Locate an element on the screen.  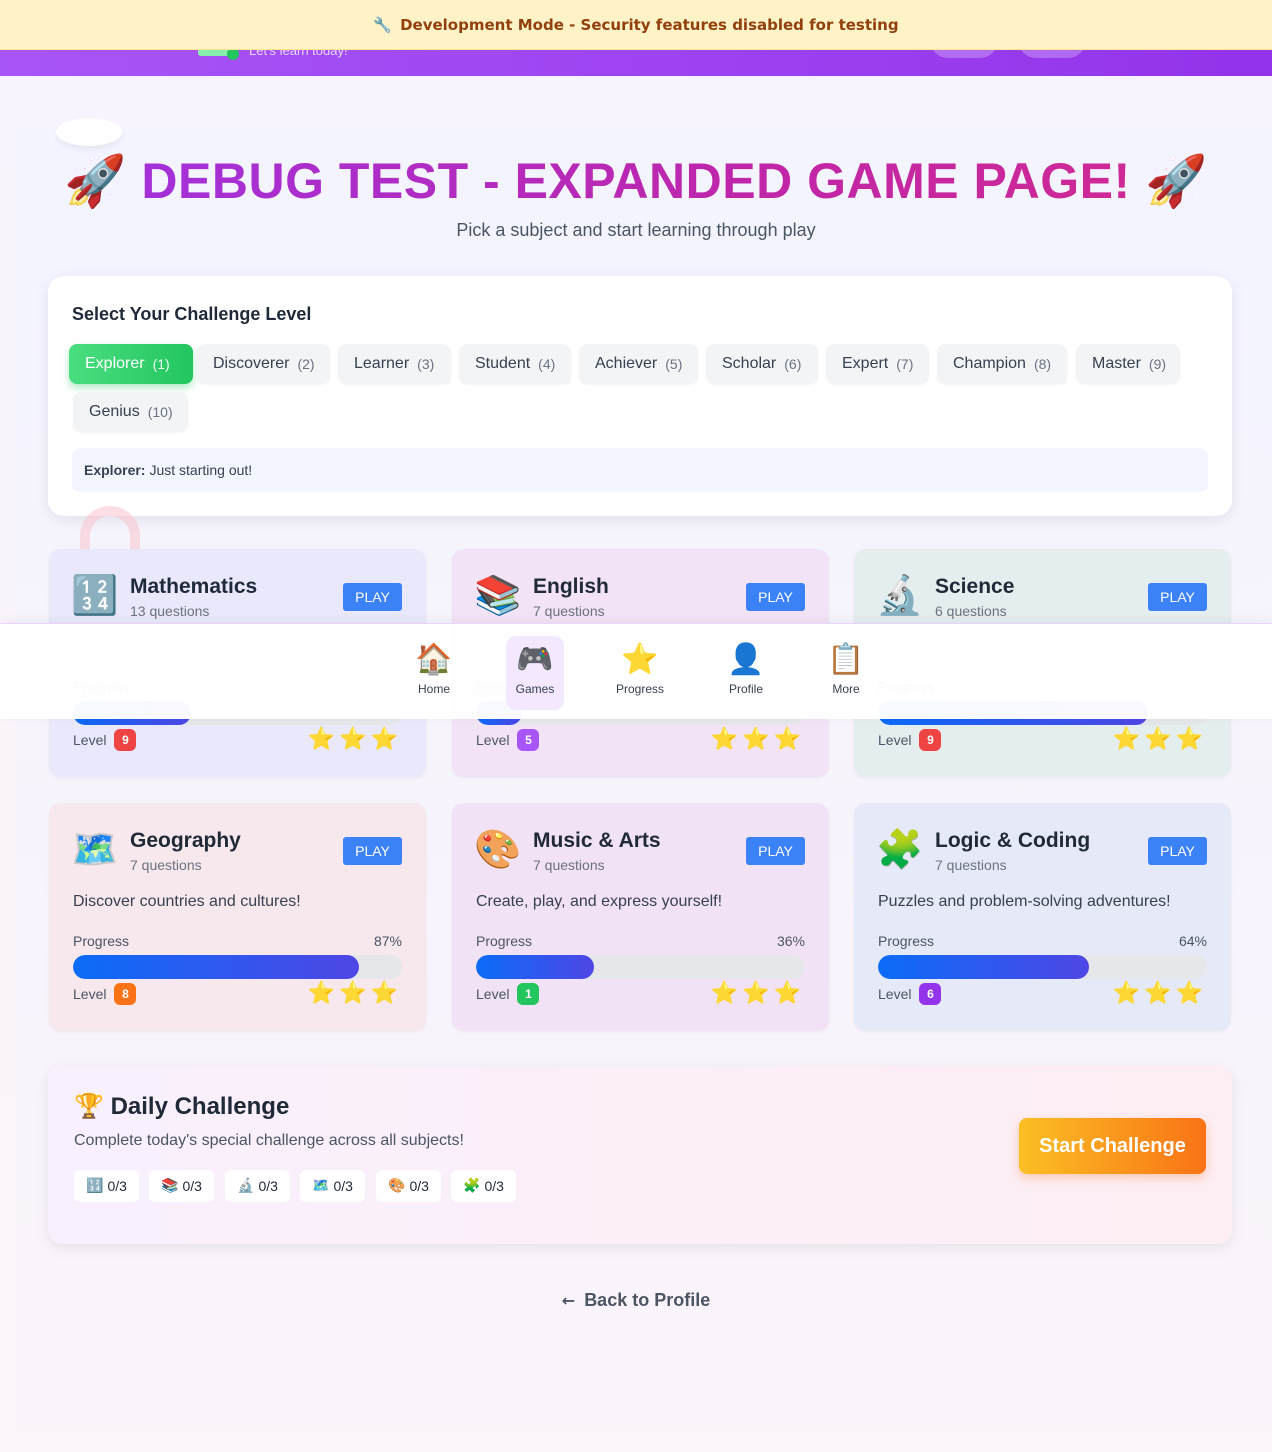
progress-percent: 87% is located at coordinates (387, 941).